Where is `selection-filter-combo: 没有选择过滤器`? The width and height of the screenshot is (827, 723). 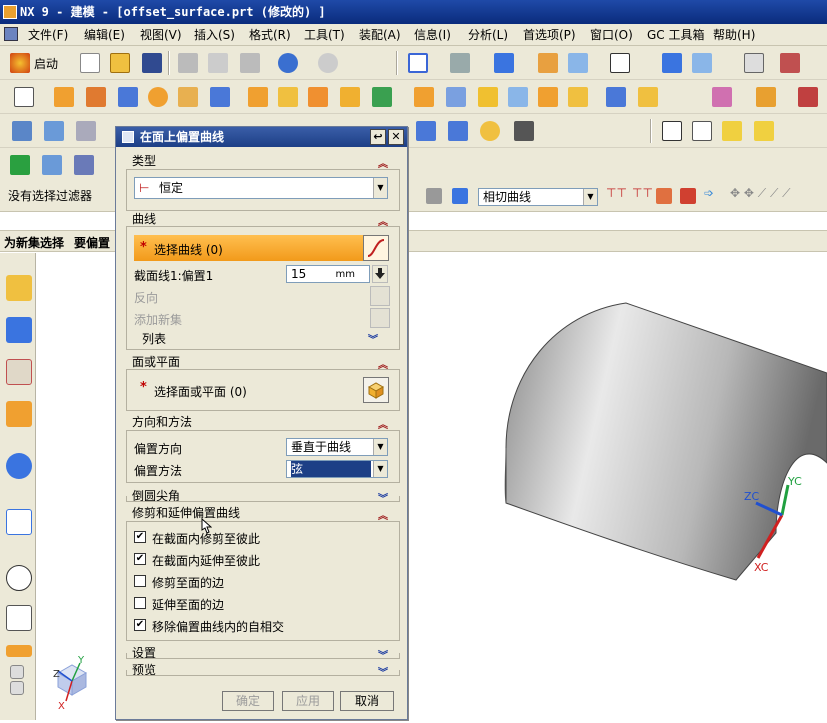 selection-filter-combo: 没有选择过滤器 is located at coordinates (59, 197).